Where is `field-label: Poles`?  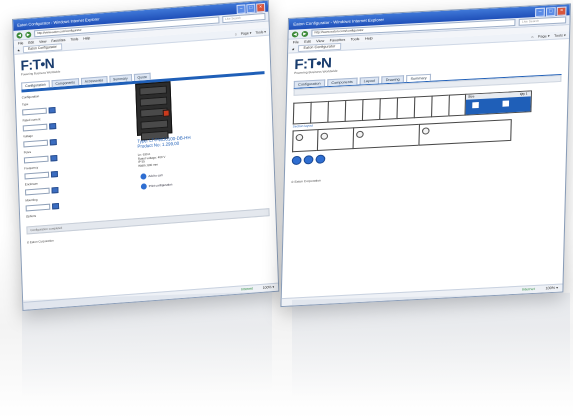
field-label: Poles is located at coordinates (27, 152).